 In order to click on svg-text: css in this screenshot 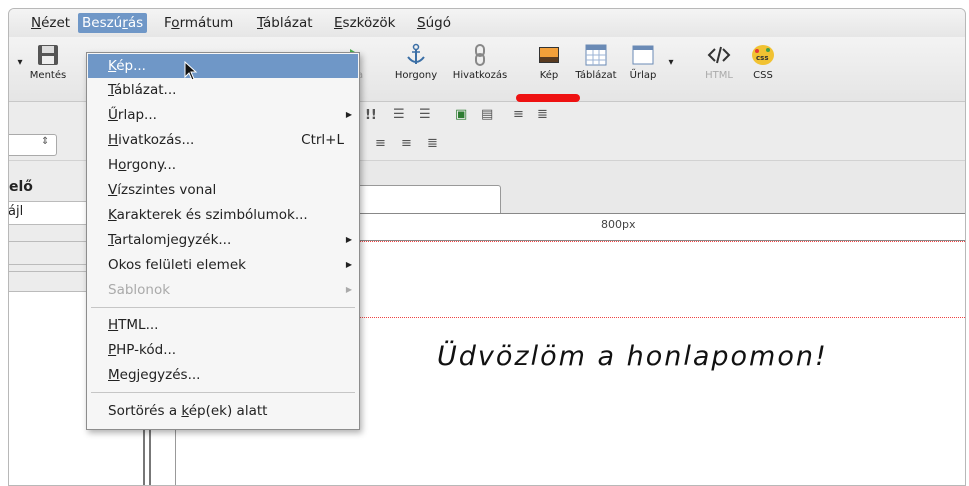, I will do `click(762, 58)`.